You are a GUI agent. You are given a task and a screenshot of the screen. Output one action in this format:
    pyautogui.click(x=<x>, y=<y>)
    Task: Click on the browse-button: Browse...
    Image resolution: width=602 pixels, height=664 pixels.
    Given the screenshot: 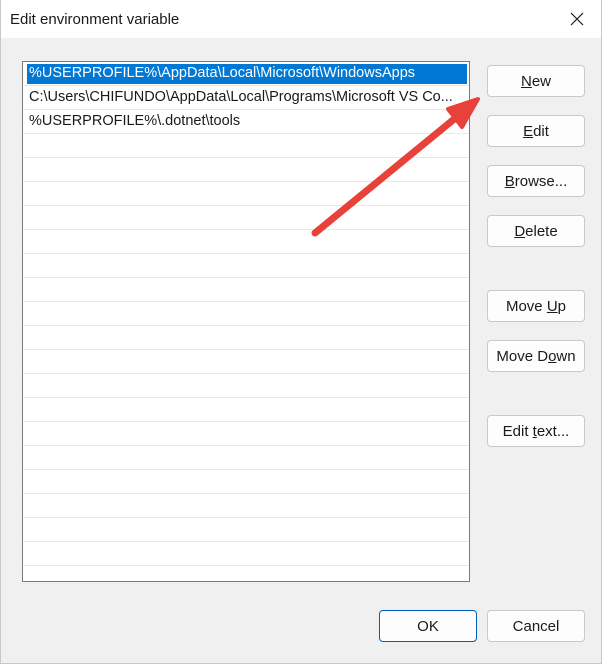 What is the action you would take?
    pyautogui.click(x=536, y=181)
    